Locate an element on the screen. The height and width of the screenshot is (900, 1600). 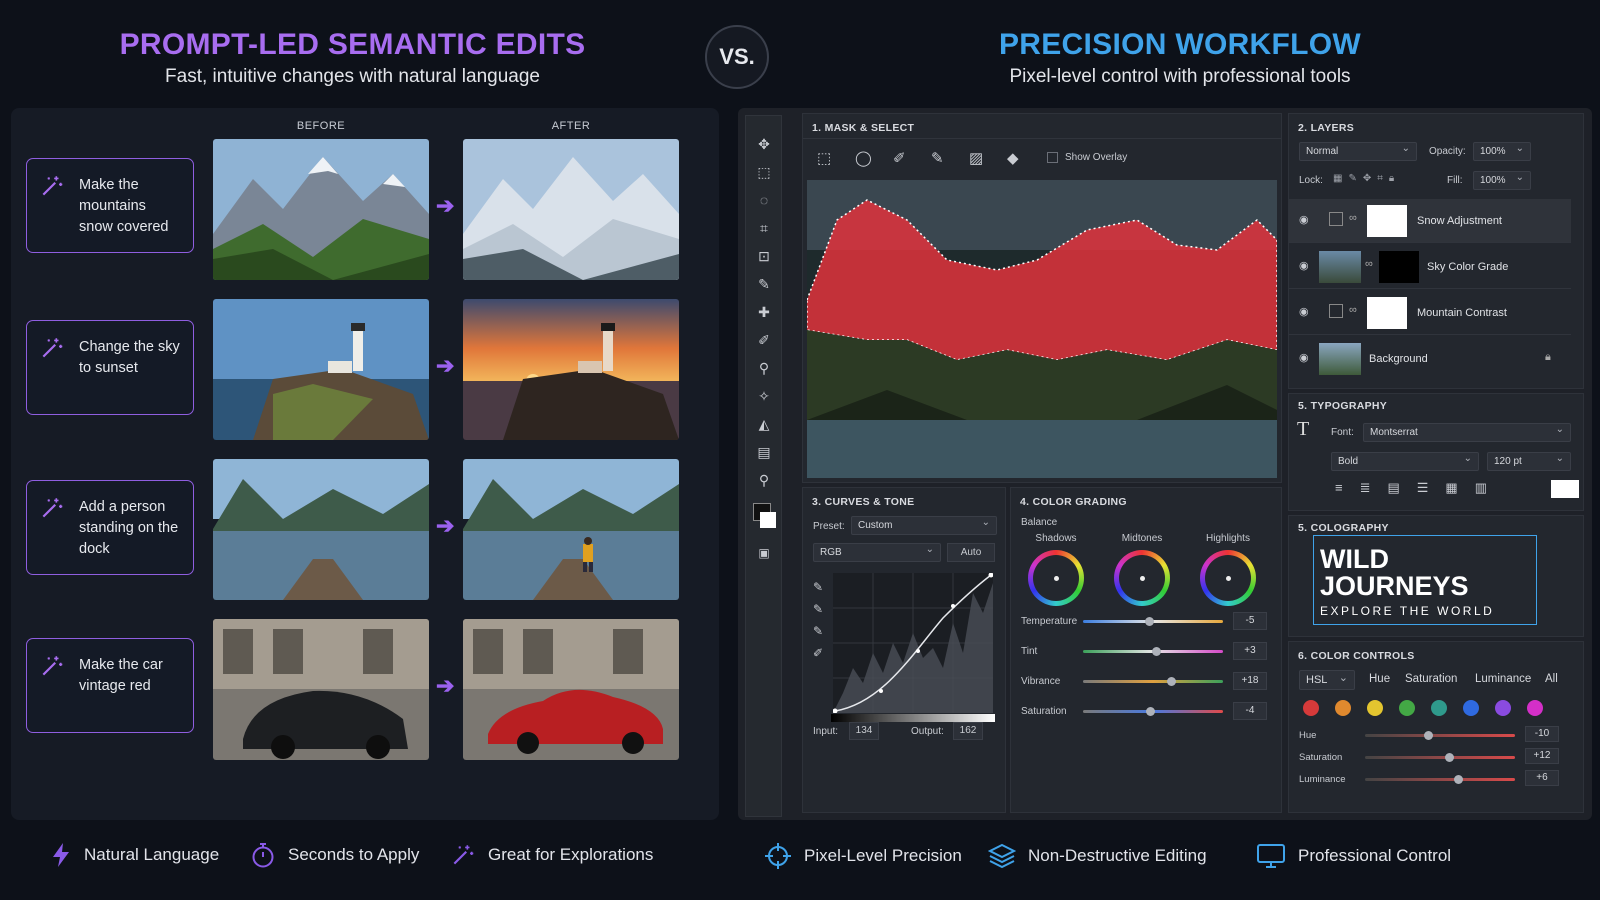
hsl-slider-value: +6 is located at coordinates (1542, 778).